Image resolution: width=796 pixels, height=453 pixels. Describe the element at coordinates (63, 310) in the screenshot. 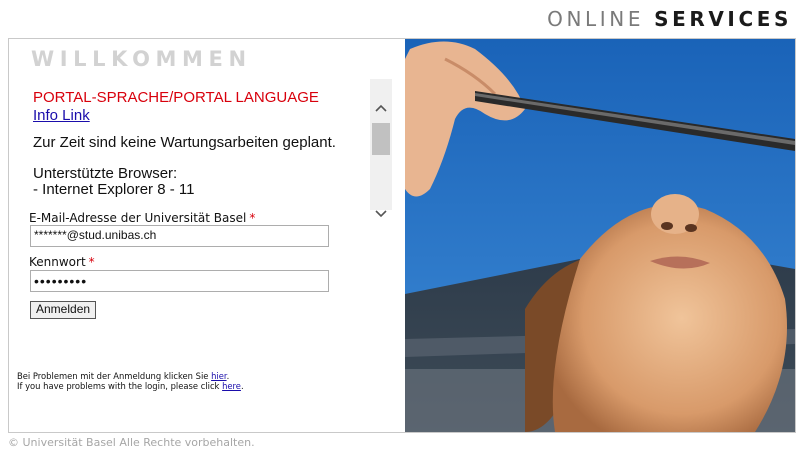

I see `login-button: Anmelden` at that location.